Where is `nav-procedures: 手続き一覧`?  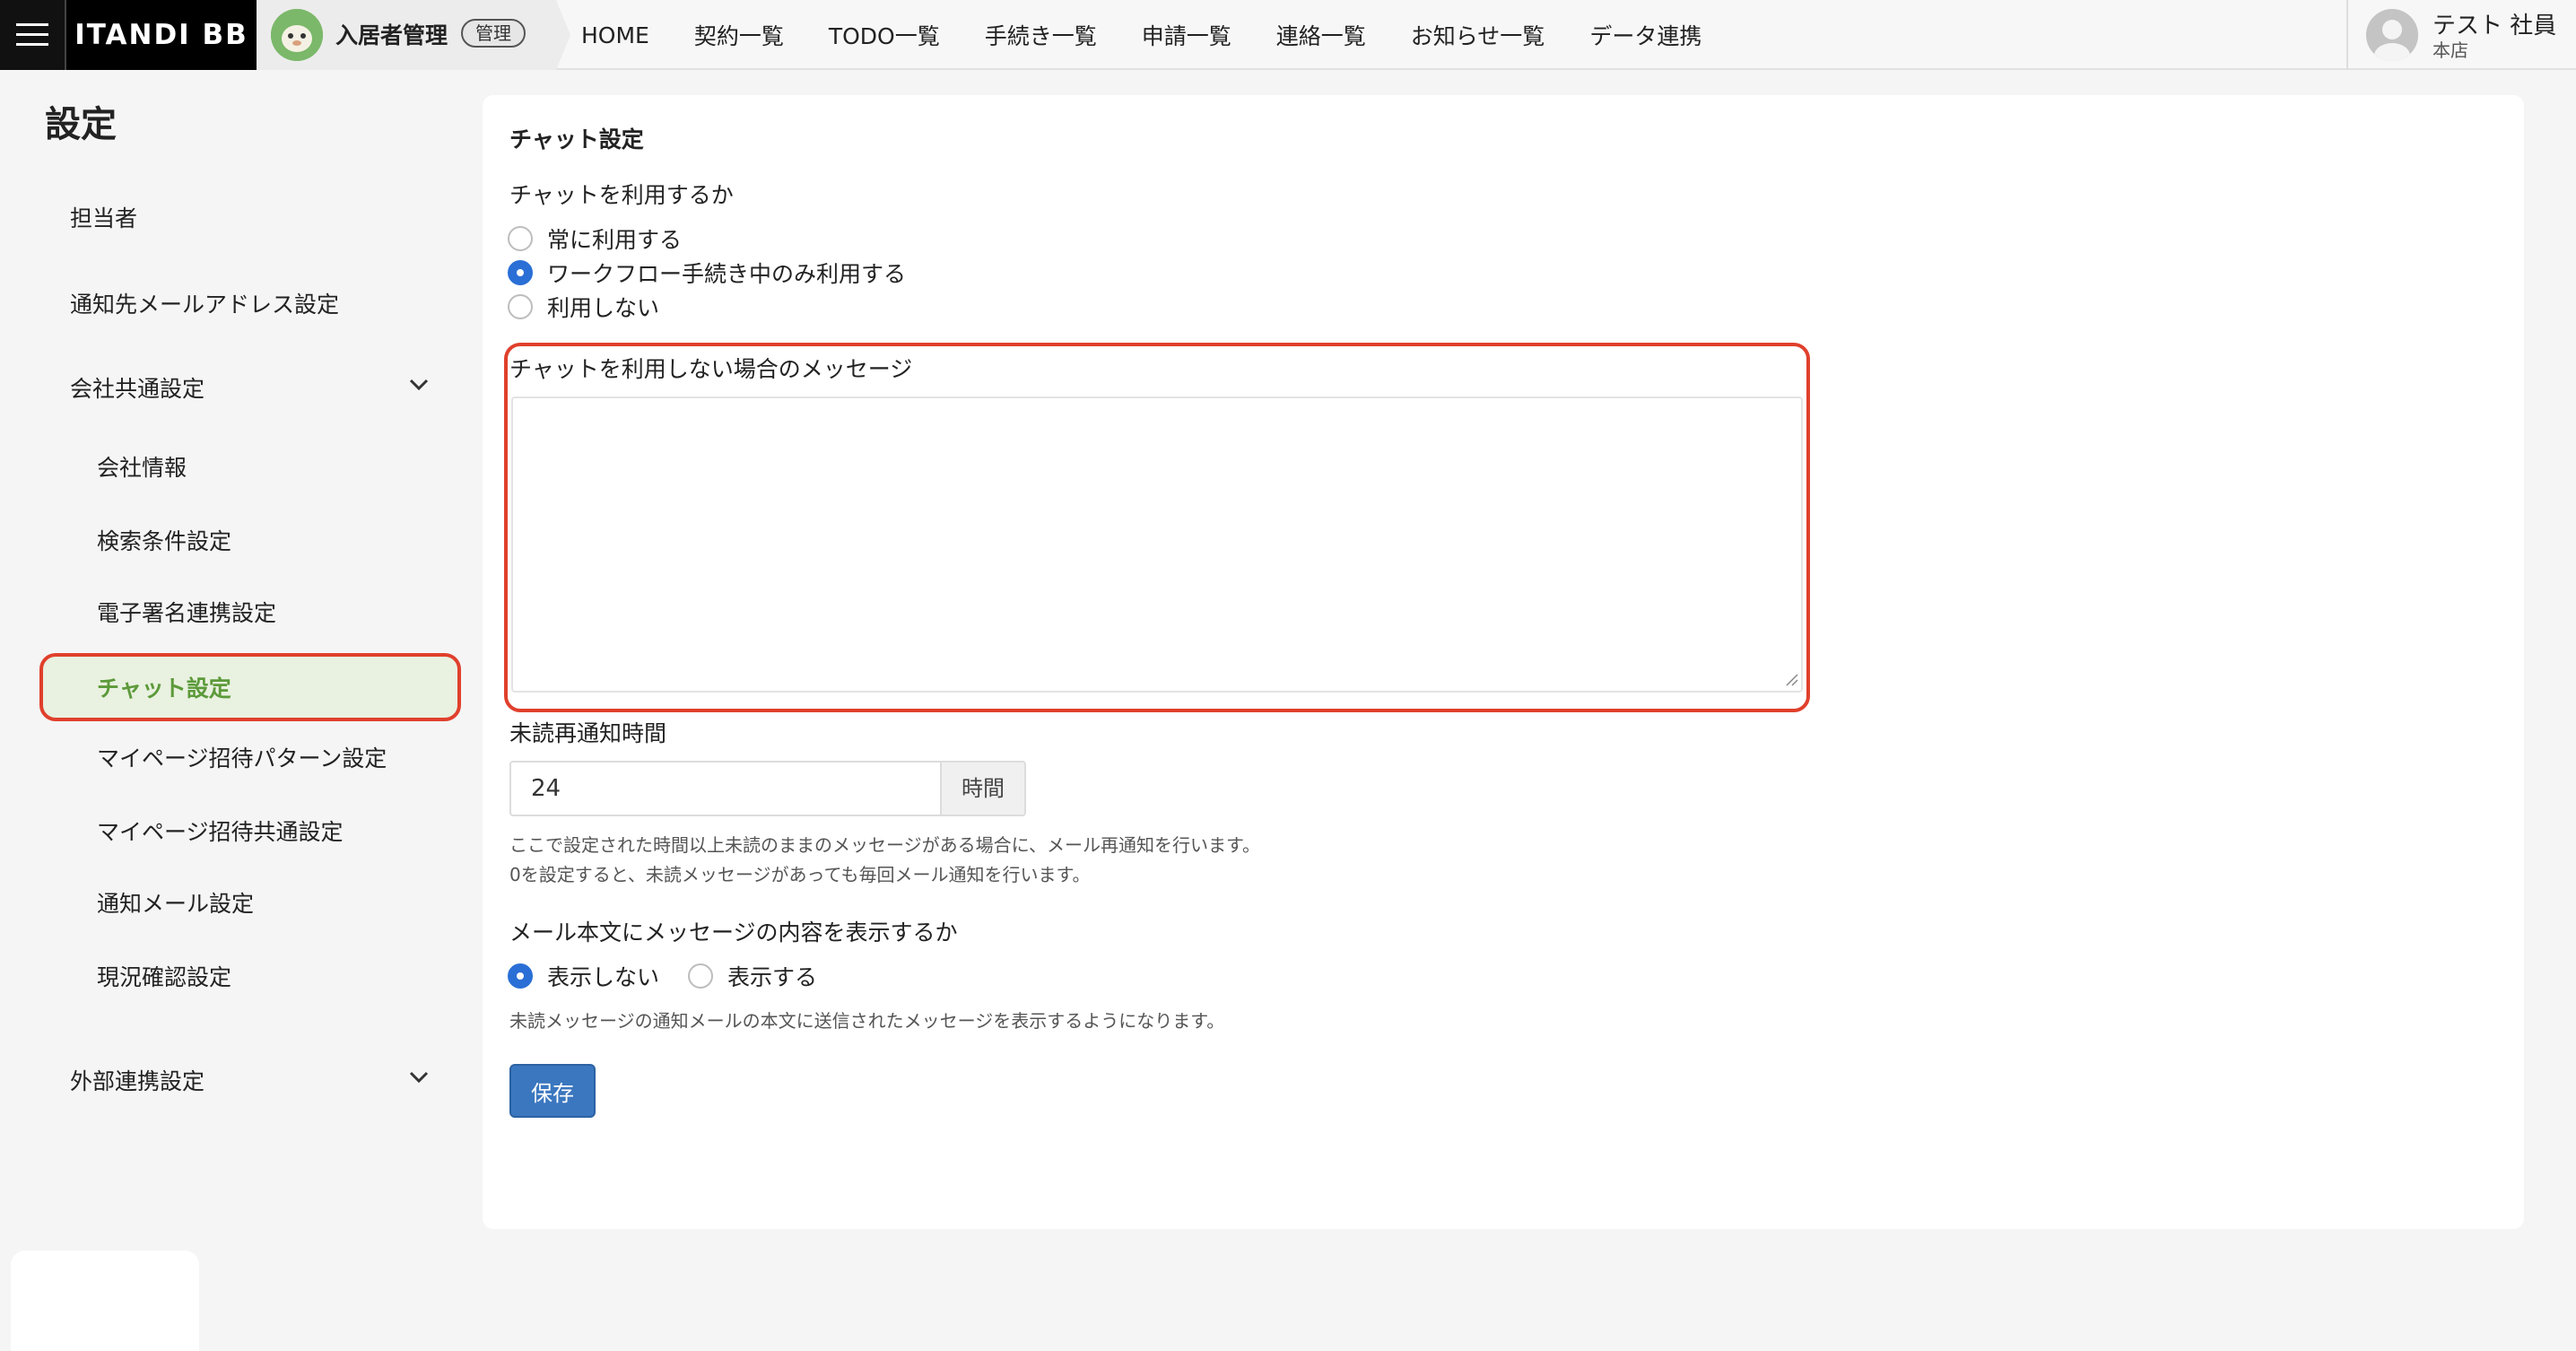 nav-procedures: 手続き一覧 is located at coordinates (1041, 35).